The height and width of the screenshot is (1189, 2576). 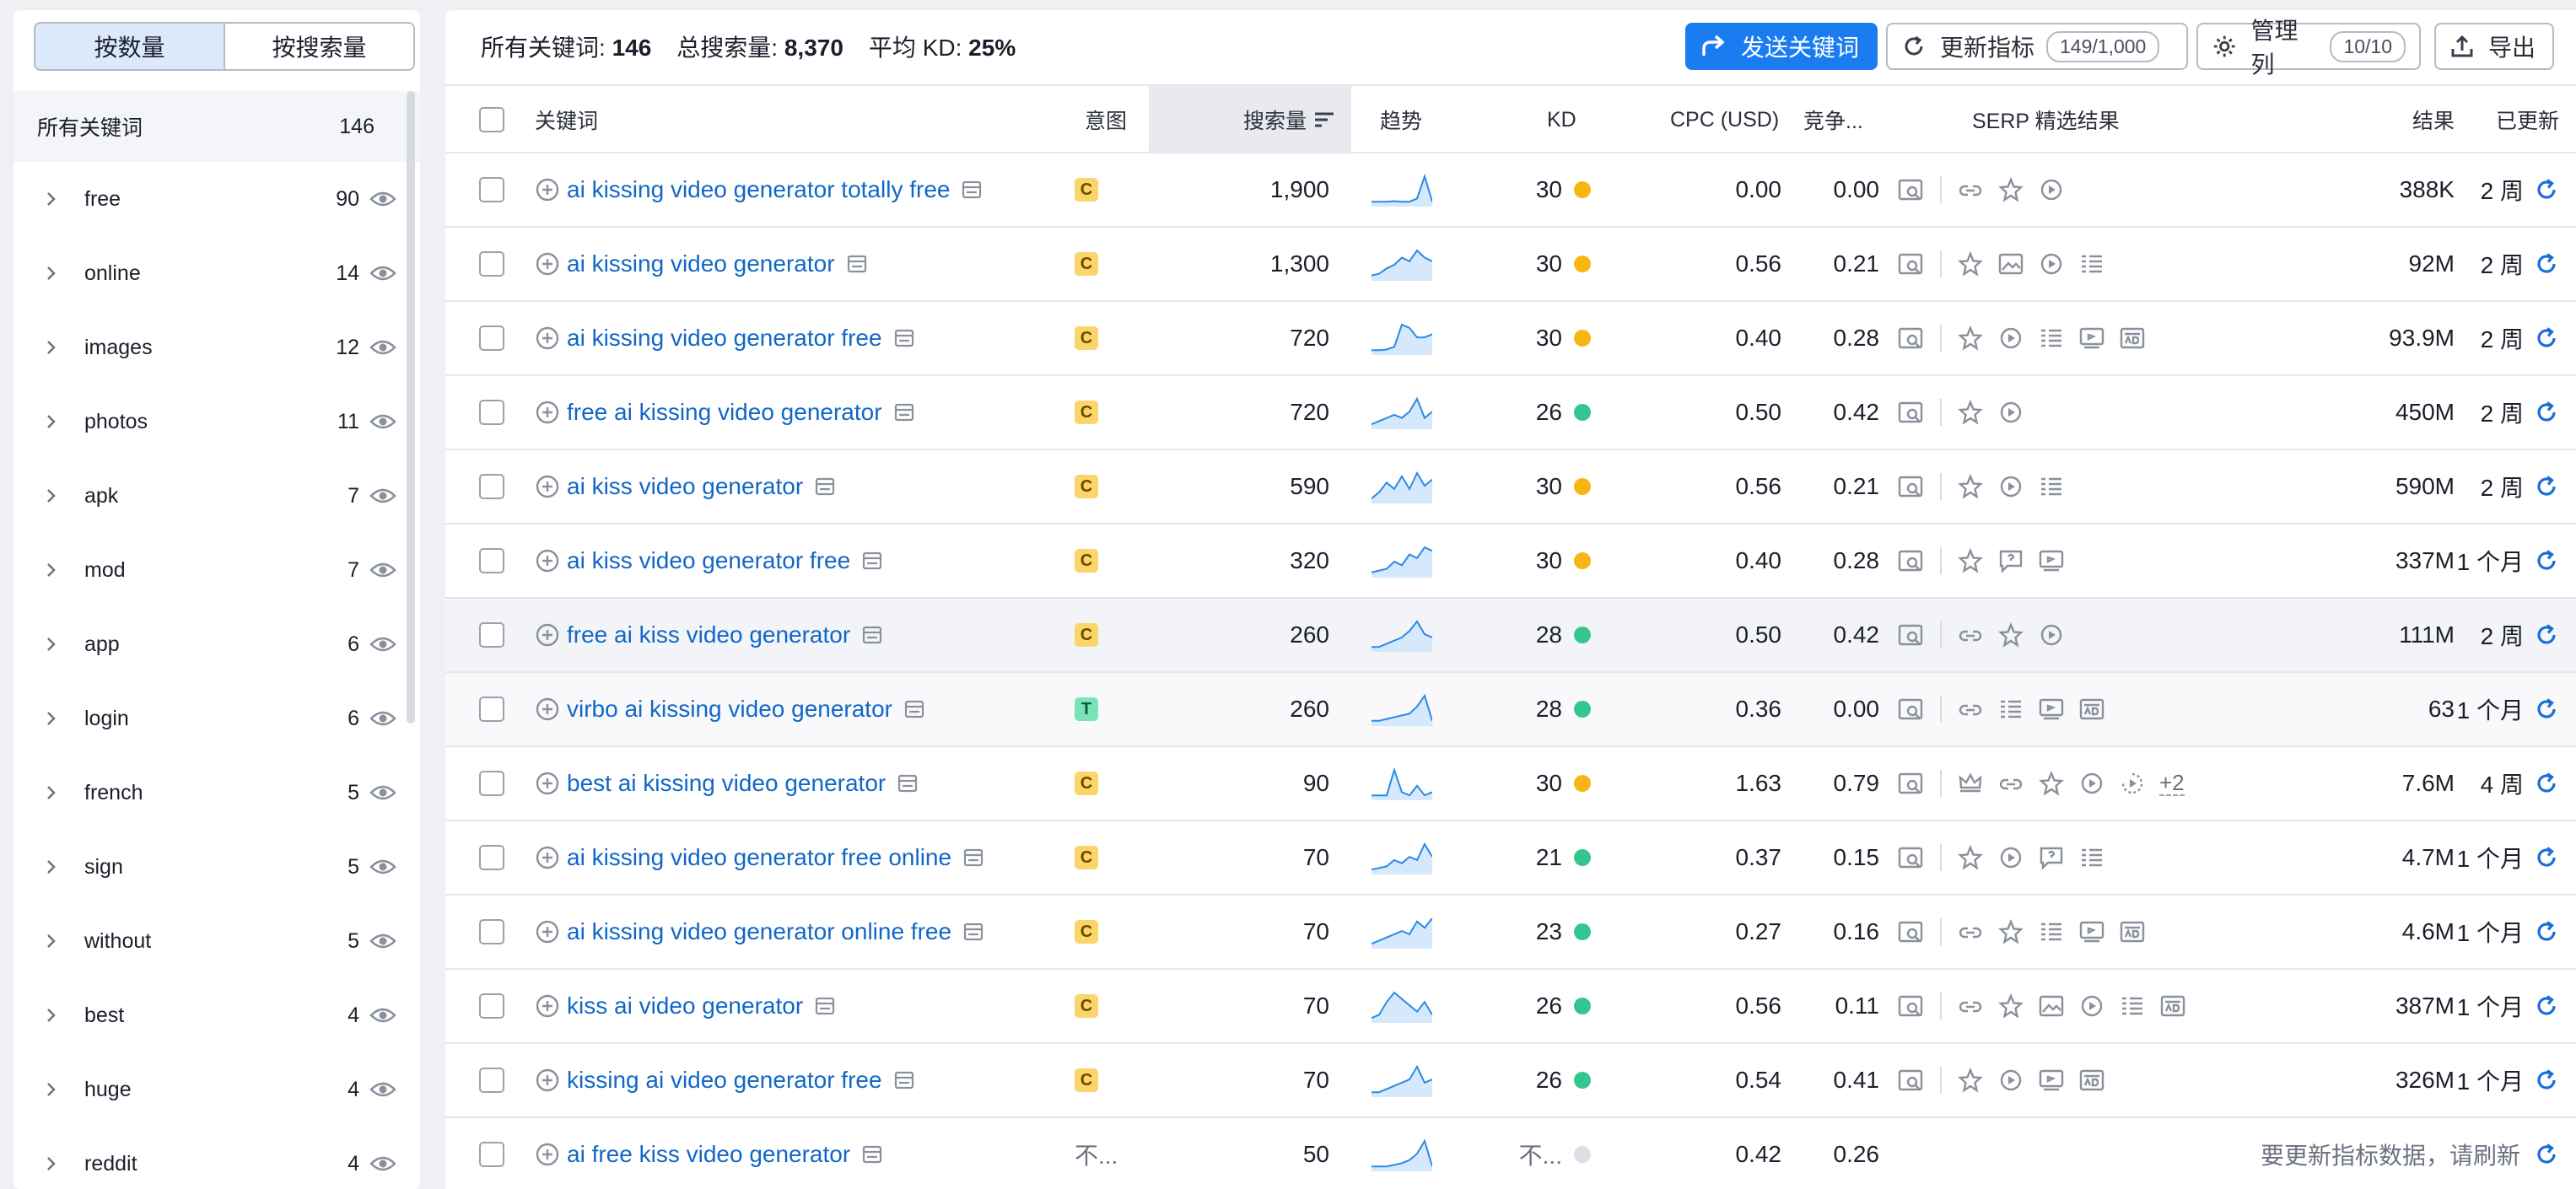 I want to click on group-item: online 14, so click(x=210, y=273).